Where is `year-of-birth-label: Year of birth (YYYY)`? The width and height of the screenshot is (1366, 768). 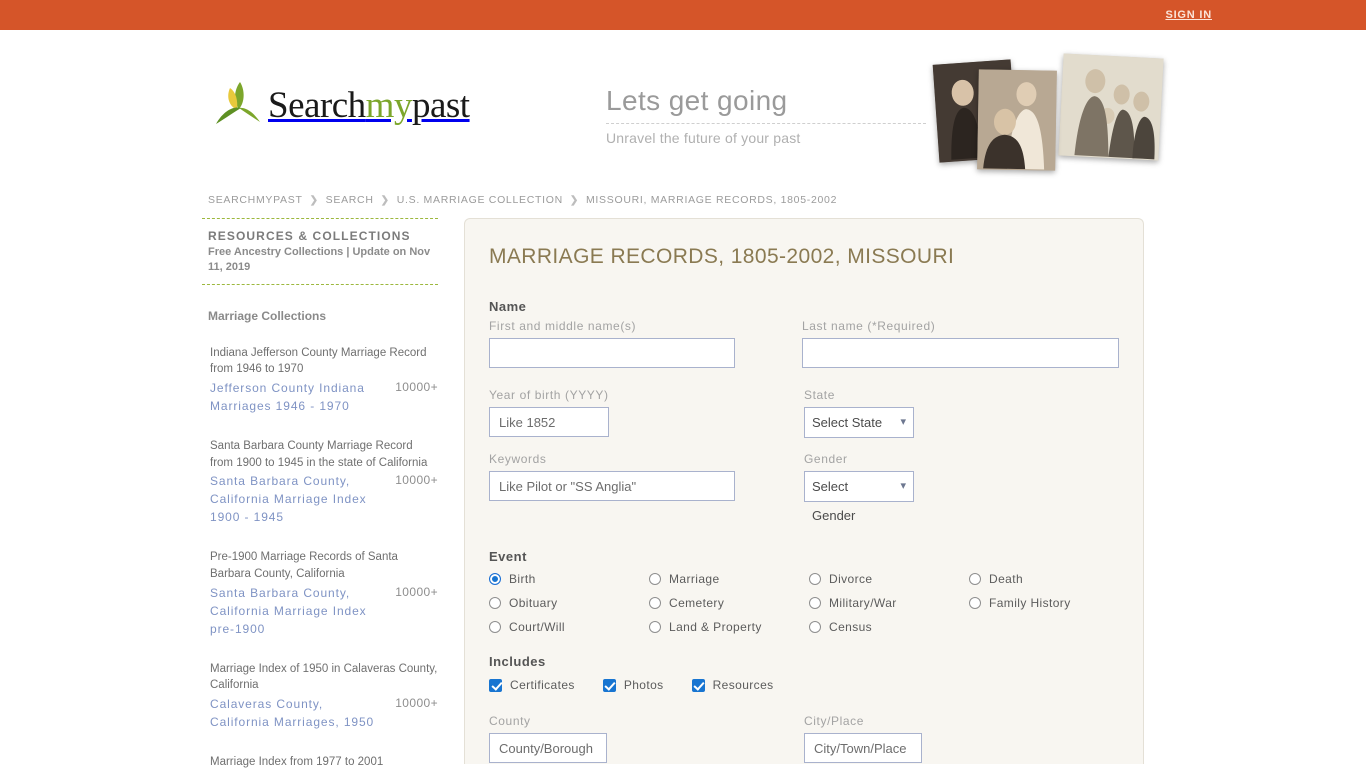 year-of-birth-label: Year of birth (YYYY) is located at coordinates (549, 395).